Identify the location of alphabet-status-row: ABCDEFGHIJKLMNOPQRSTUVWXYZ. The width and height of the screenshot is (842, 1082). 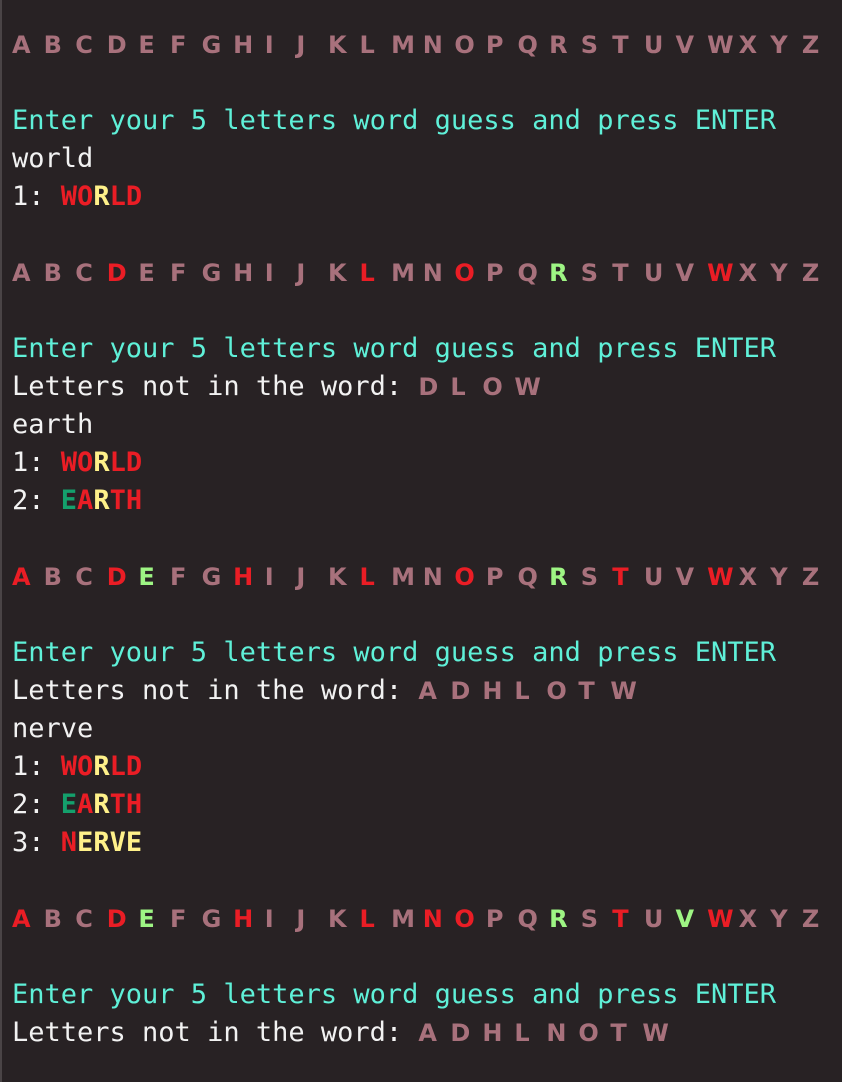
(427, 919).